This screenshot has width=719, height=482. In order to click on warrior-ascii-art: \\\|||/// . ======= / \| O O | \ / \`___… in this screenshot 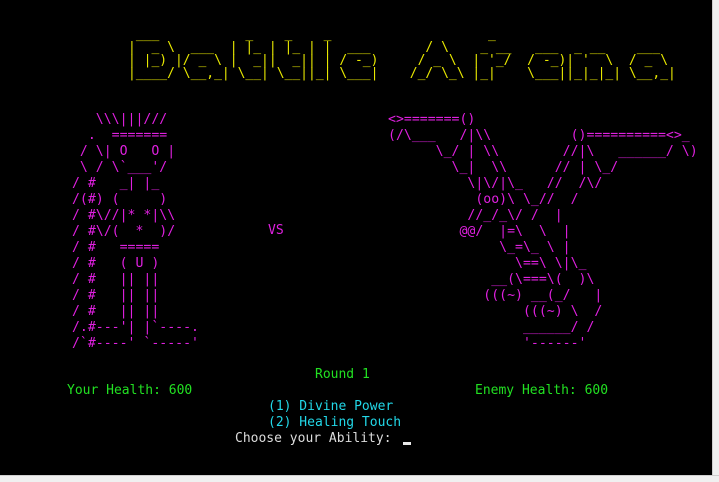, I will do `click(135, 231)`.